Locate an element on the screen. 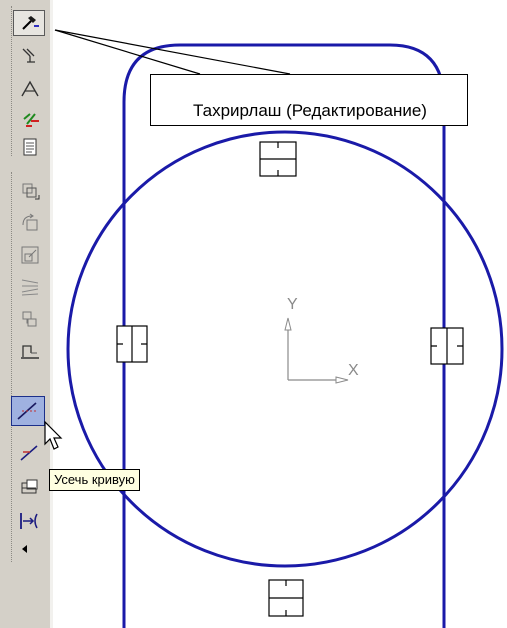 This screenshot has width=507, height=628. grip-point-bottom is located at coordinates (286, 598).